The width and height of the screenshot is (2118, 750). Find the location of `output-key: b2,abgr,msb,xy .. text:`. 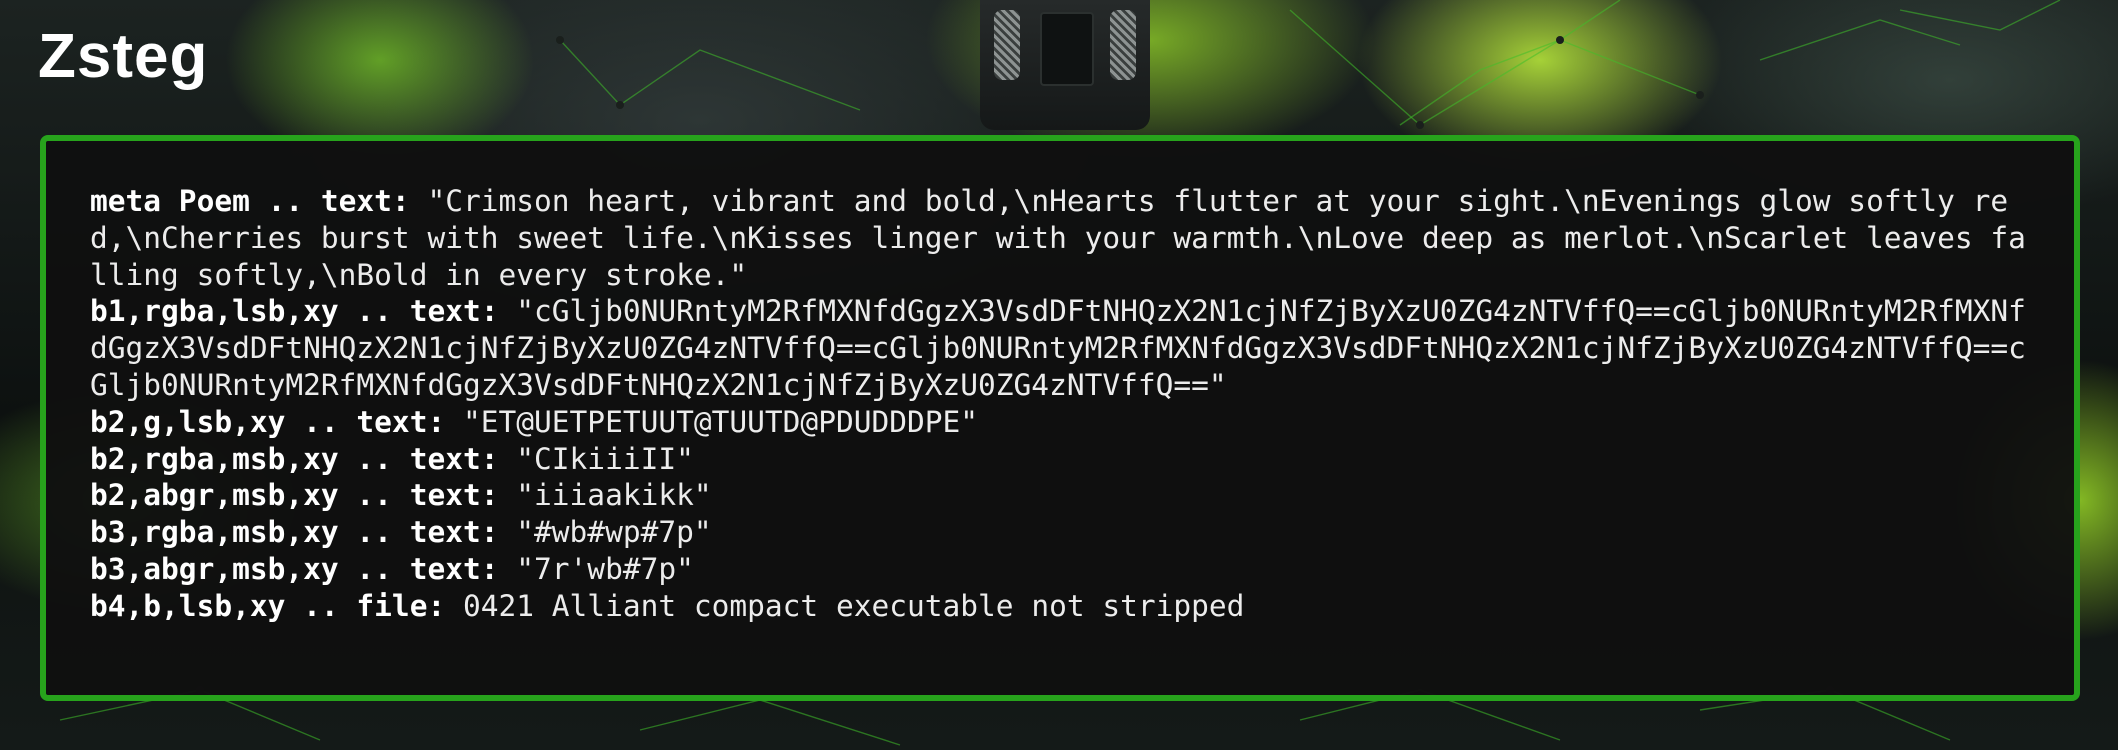

output-key: b2,abgr,msb,xy .. text: is located at coordinates (294, 495).